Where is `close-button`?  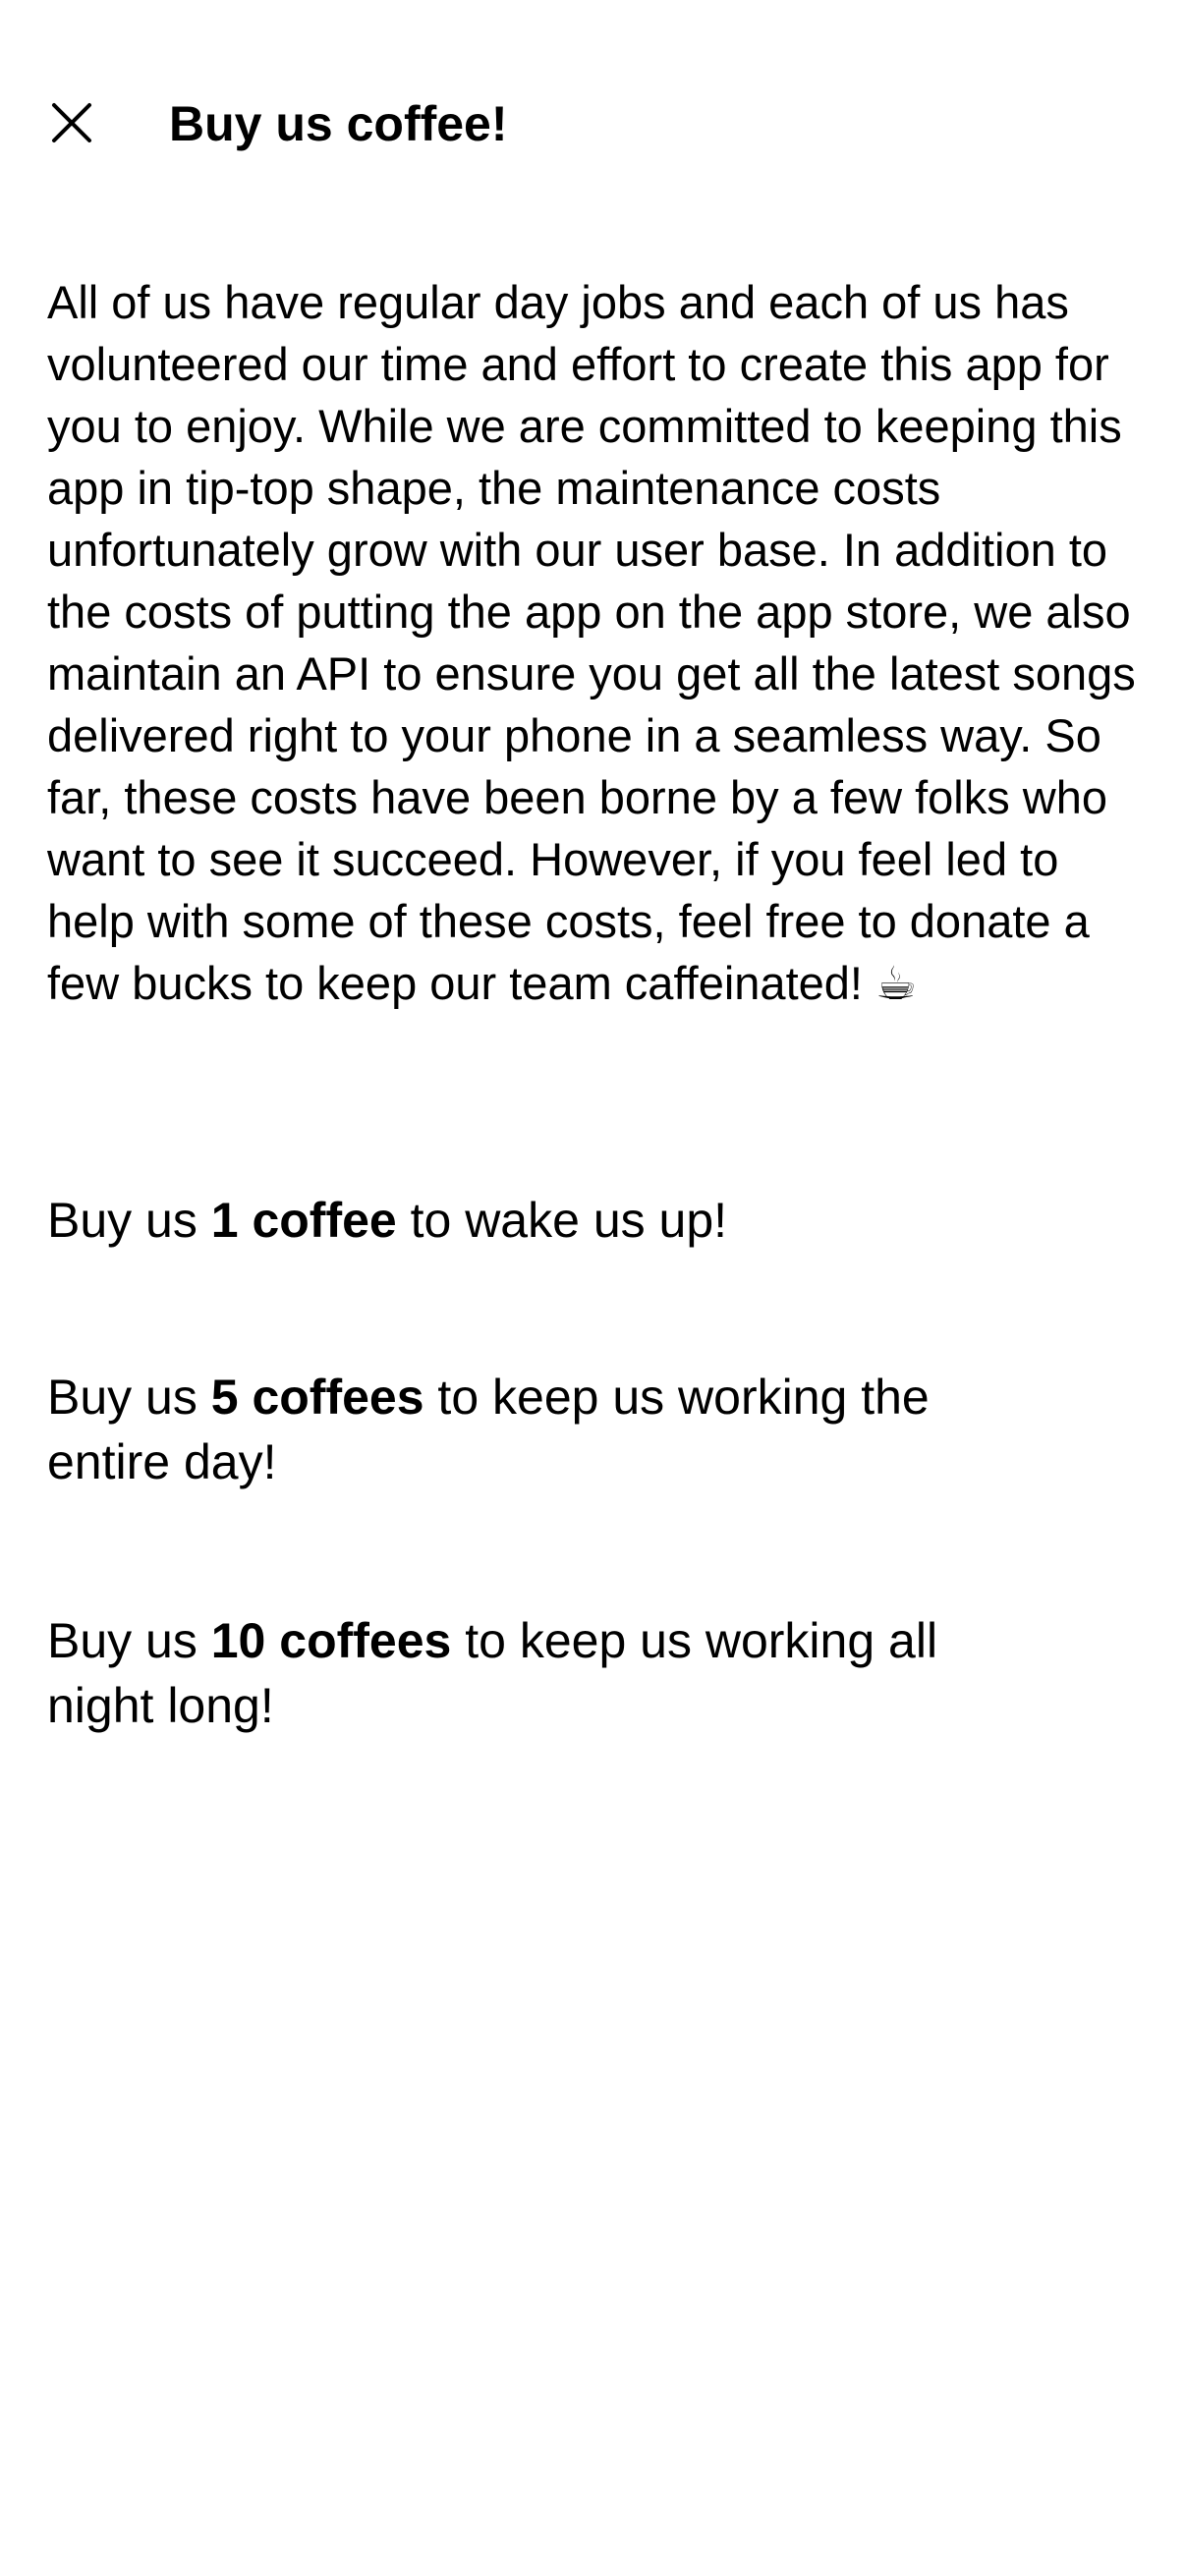 close-button is located at coordinates (72, 122).